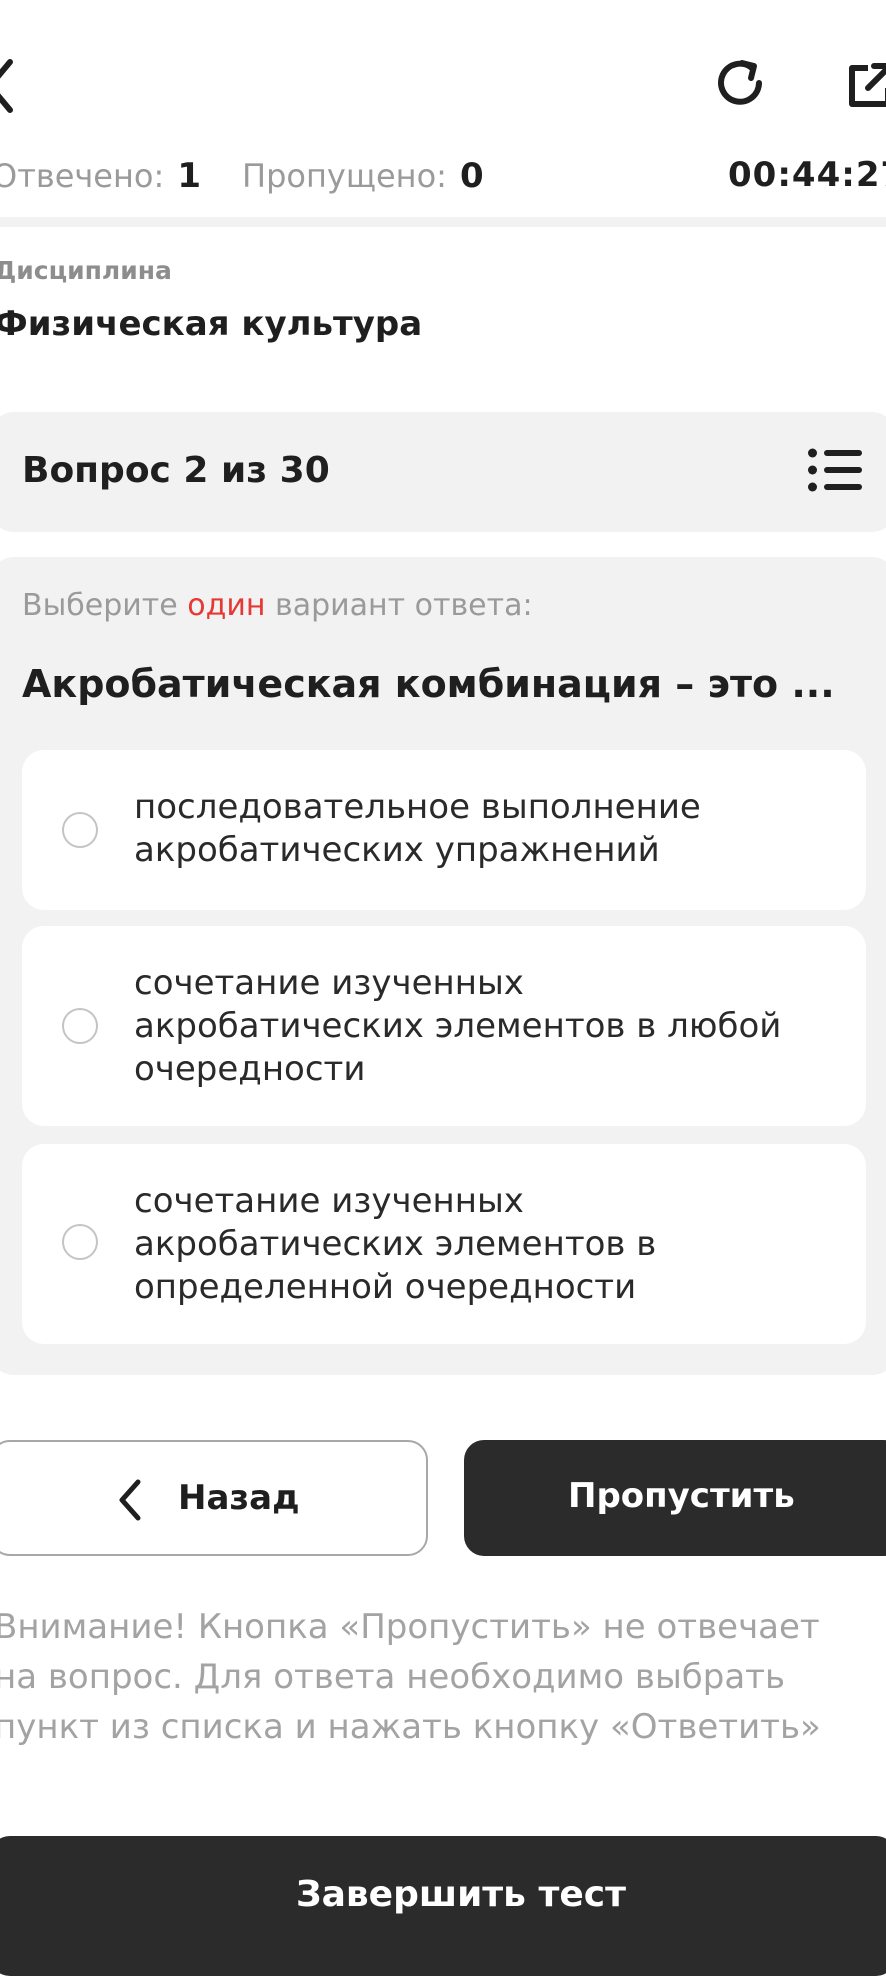 The width and height of the screenshot is (886, 1976). Describe the element at coordinates (681, 1496) in the screenshot. I see `skip-button-label: Пропустить` at that location.